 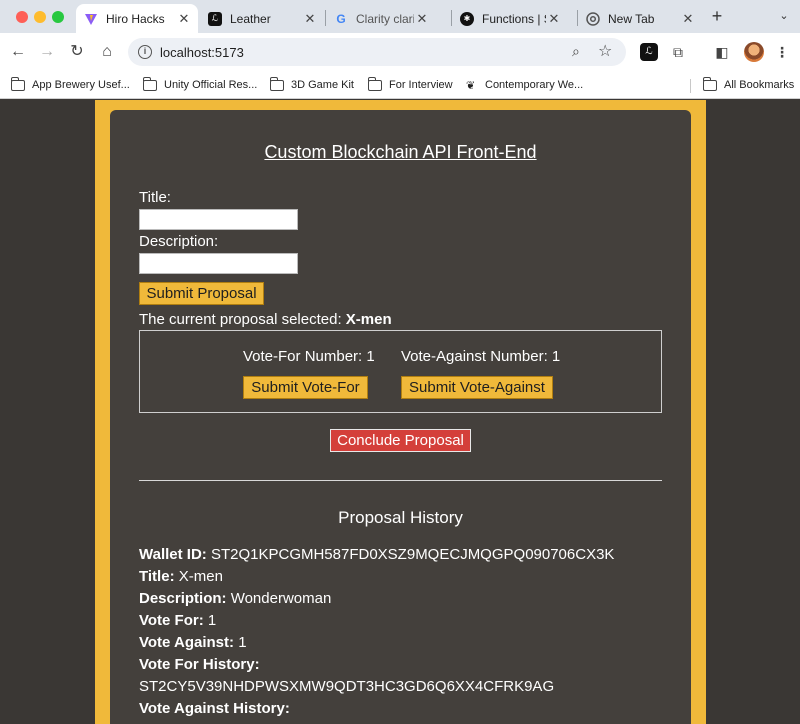 What do you see at coordinates (722, 52) in the screenshot?
I see `side-panel-icon: ◧` at bounding box center [722, 52].